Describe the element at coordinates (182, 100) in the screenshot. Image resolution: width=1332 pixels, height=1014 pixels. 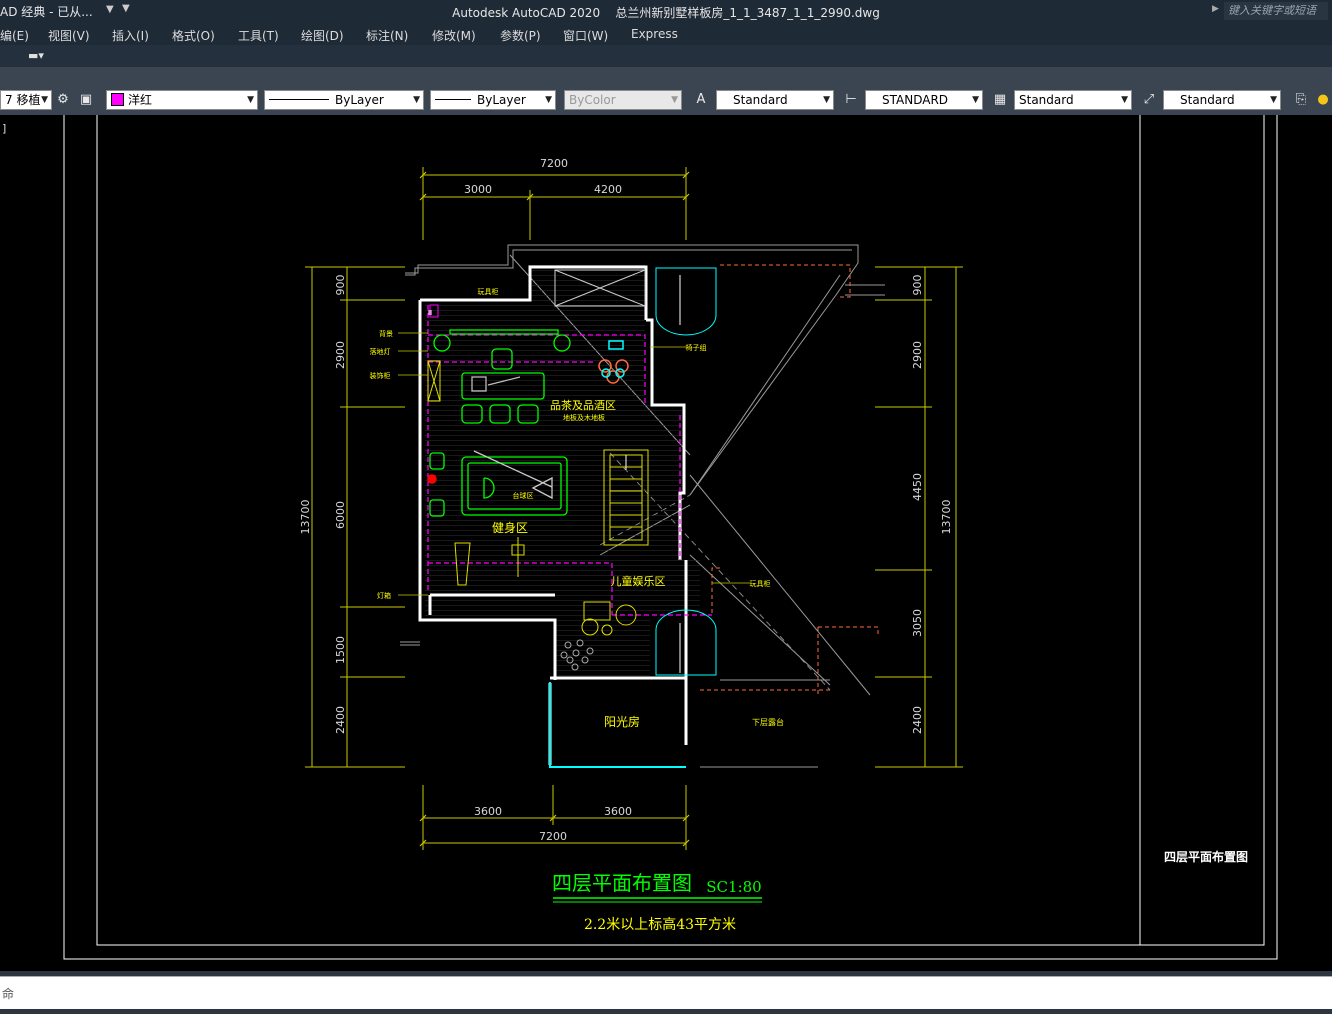
I see `color-combo: 洋红 ▼` at that location.